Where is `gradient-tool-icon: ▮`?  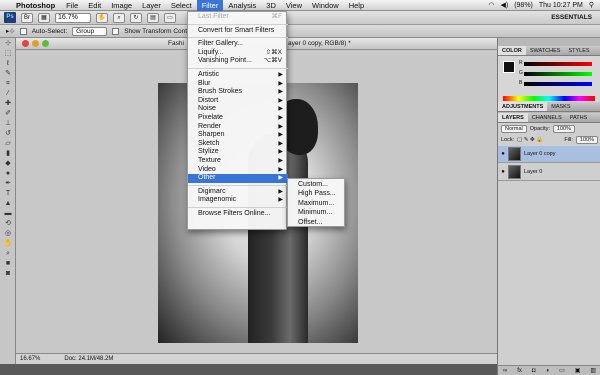 gradient-tool-icon: ▮ is located at coordinates (8, 153).